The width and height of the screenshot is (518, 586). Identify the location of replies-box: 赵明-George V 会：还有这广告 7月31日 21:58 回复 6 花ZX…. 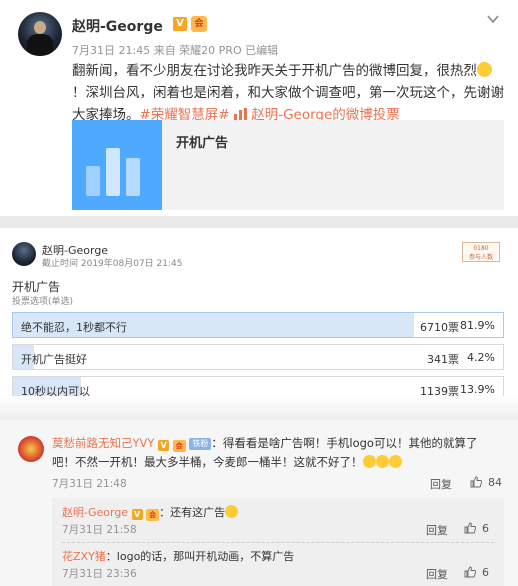
(278, 542).